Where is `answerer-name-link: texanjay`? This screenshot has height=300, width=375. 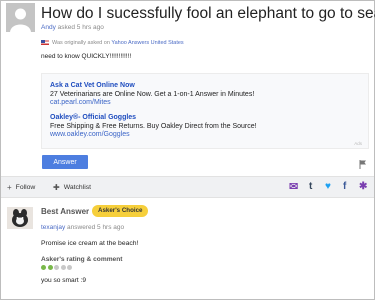
answerer-name-link: texanjay is located at coordinates (53, 227).